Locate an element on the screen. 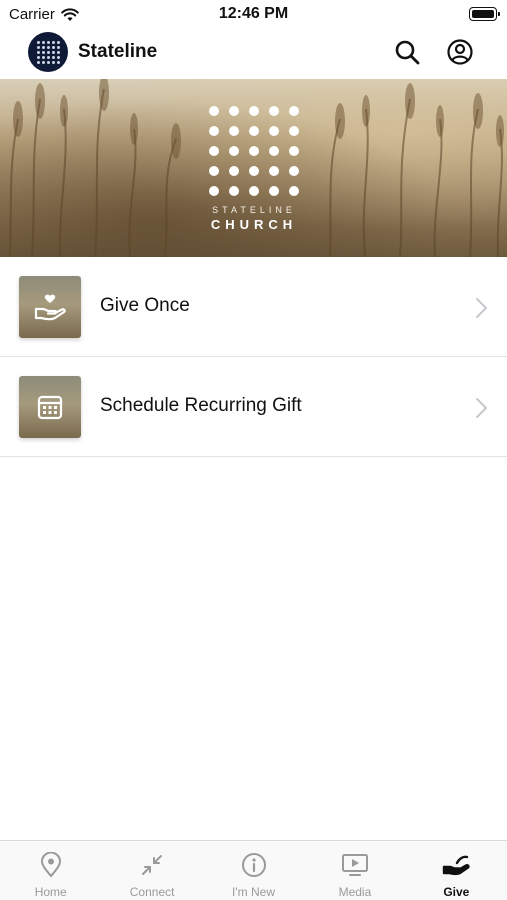 Image resolution: width=507 pixels, height=900 pixels. recurring-gift-thumbnail is located at coordinates (50, 407).